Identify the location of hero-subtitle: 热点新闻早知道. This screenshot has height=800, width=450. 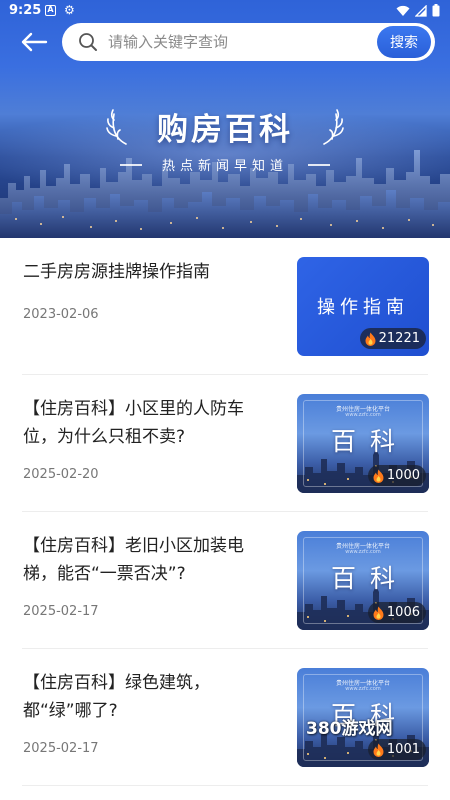
(224, 166).